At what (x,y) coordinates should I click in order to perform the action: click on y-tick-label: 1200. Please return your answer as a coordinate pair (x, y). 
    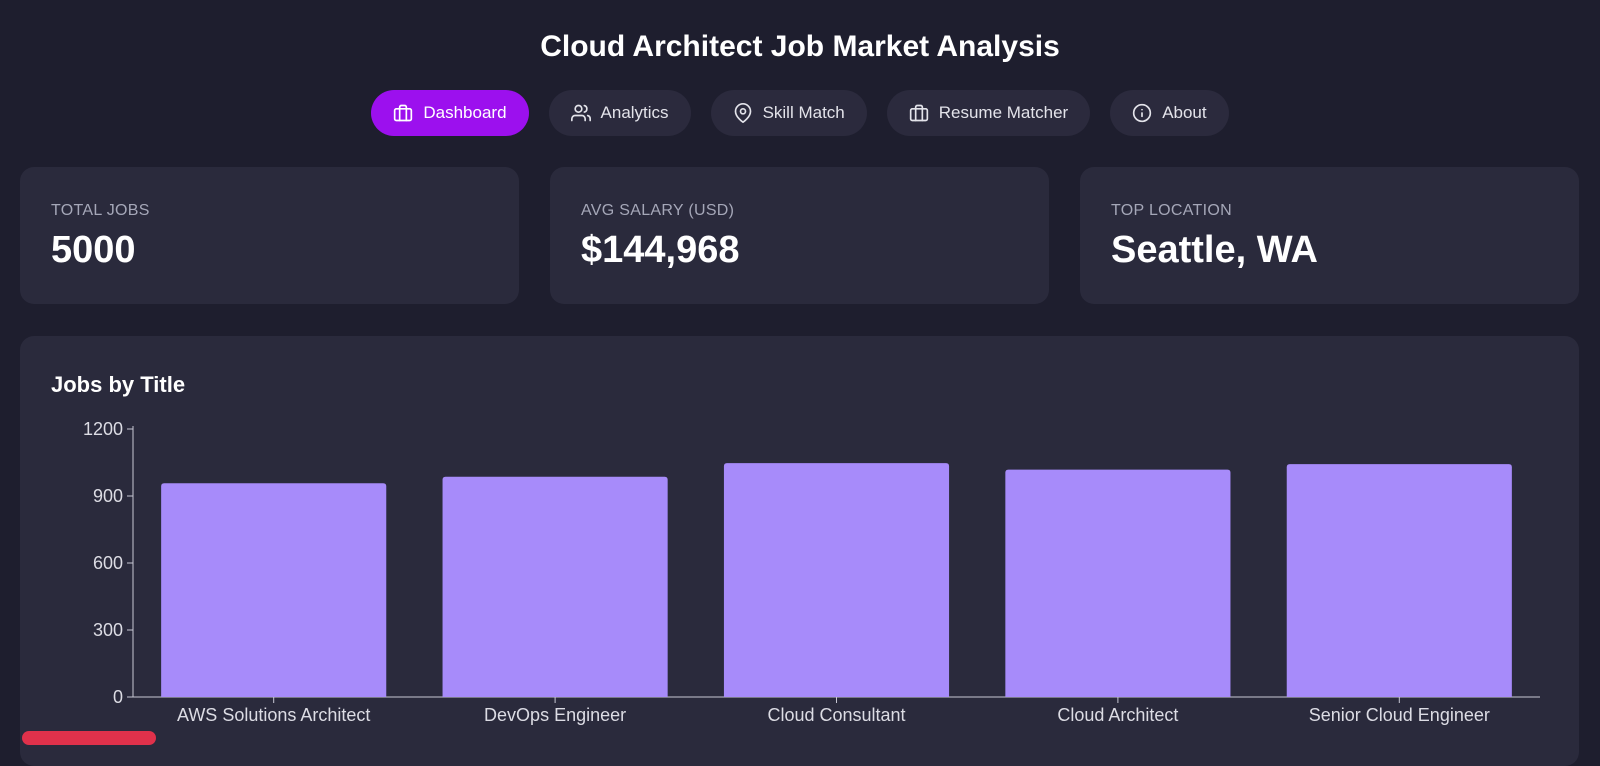
    Looking at the image, I should click on (103, 429).